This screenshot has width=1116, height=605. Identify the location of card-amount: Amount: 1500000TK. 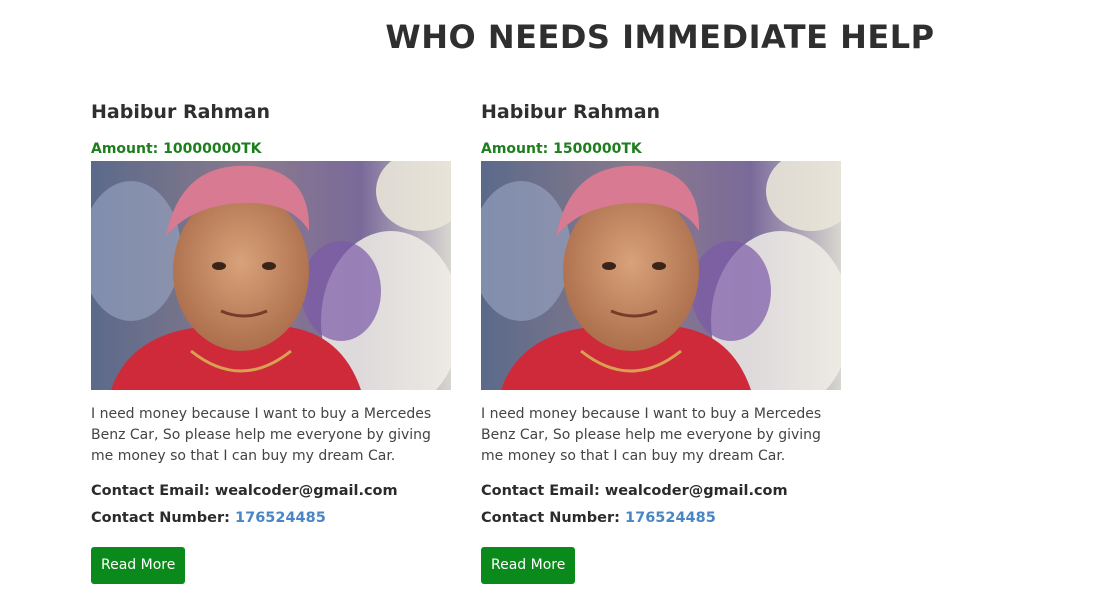
(561, 149).